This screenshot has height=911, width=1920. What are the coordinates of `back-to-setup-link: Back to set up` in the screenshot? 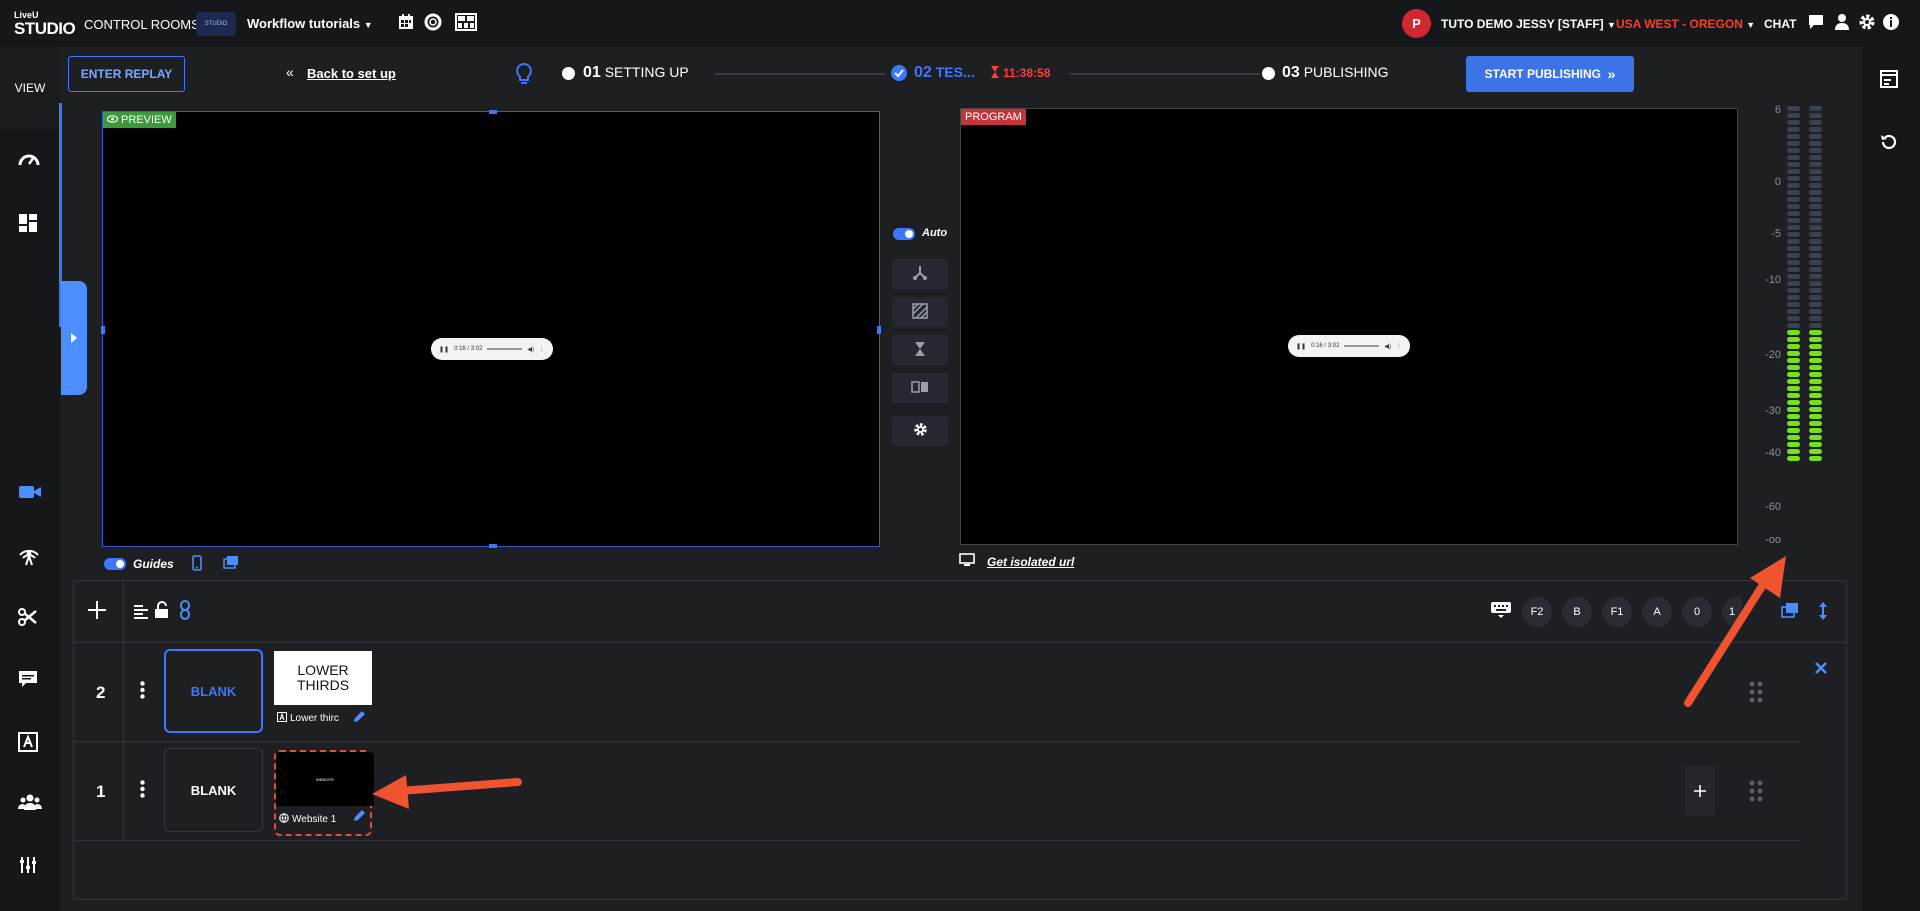 It's located at (351, 73).